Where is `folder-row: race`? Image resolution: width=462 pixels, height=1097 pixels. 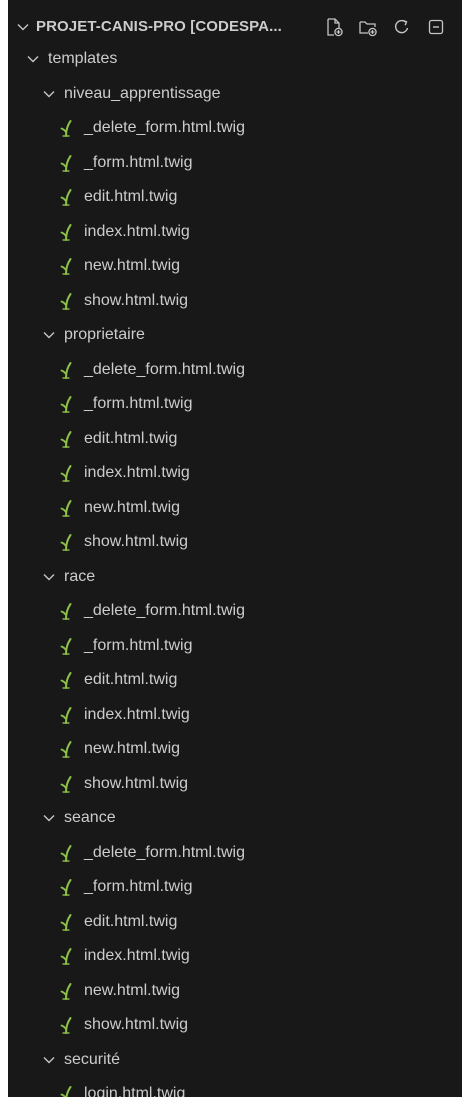 folder-row: race is located at coordinates (235, 577).